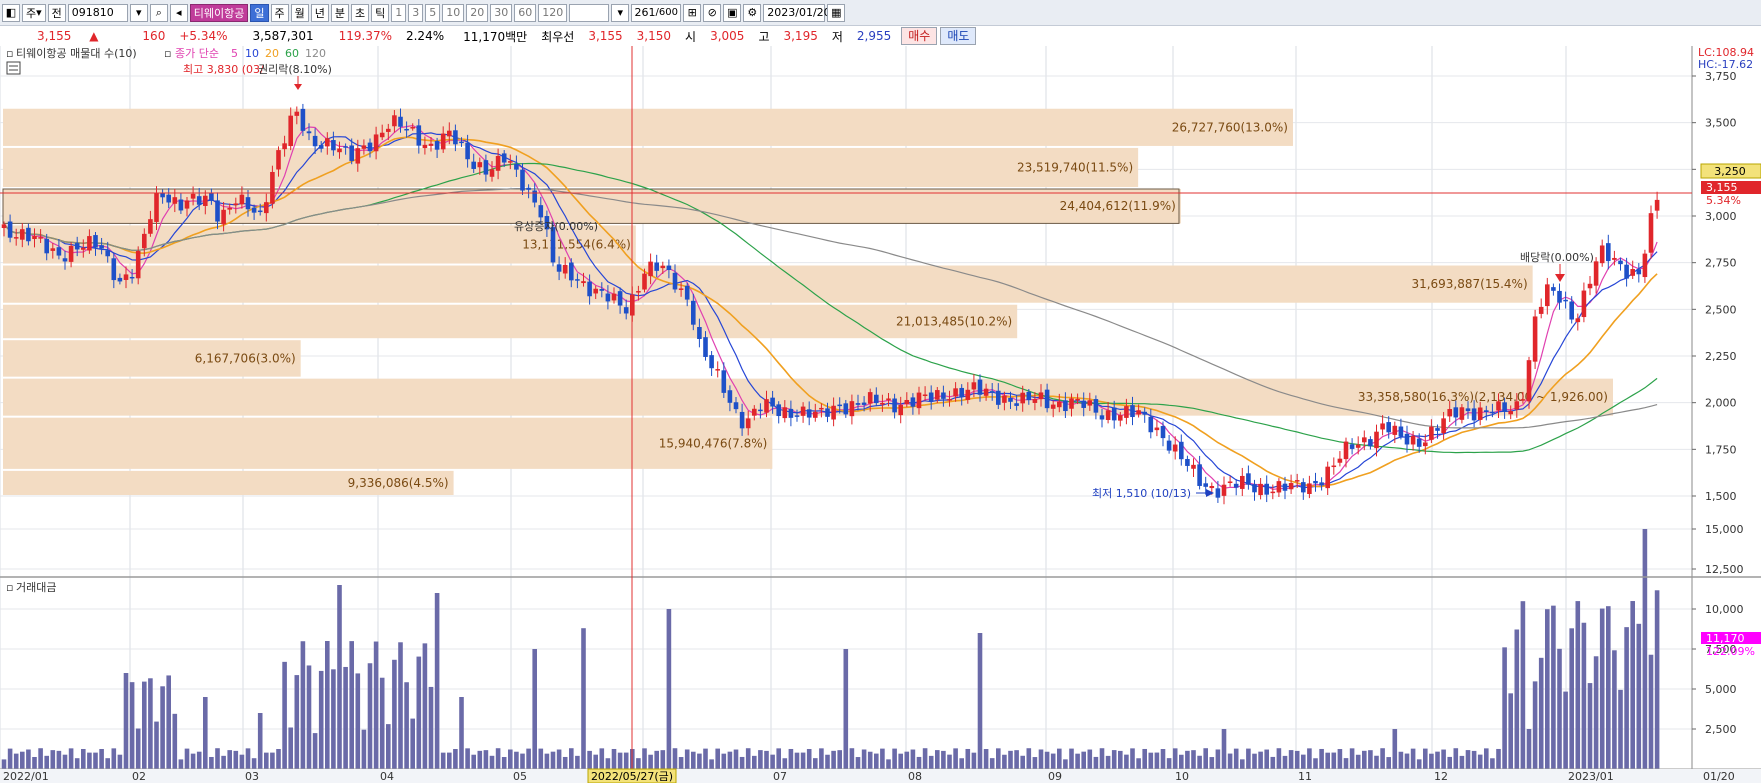 The height and width of the screenshot is (783, 1761). Describe the element at coordinates (399, 12) in the screenshot. I see `interval-1: 1` at that location.